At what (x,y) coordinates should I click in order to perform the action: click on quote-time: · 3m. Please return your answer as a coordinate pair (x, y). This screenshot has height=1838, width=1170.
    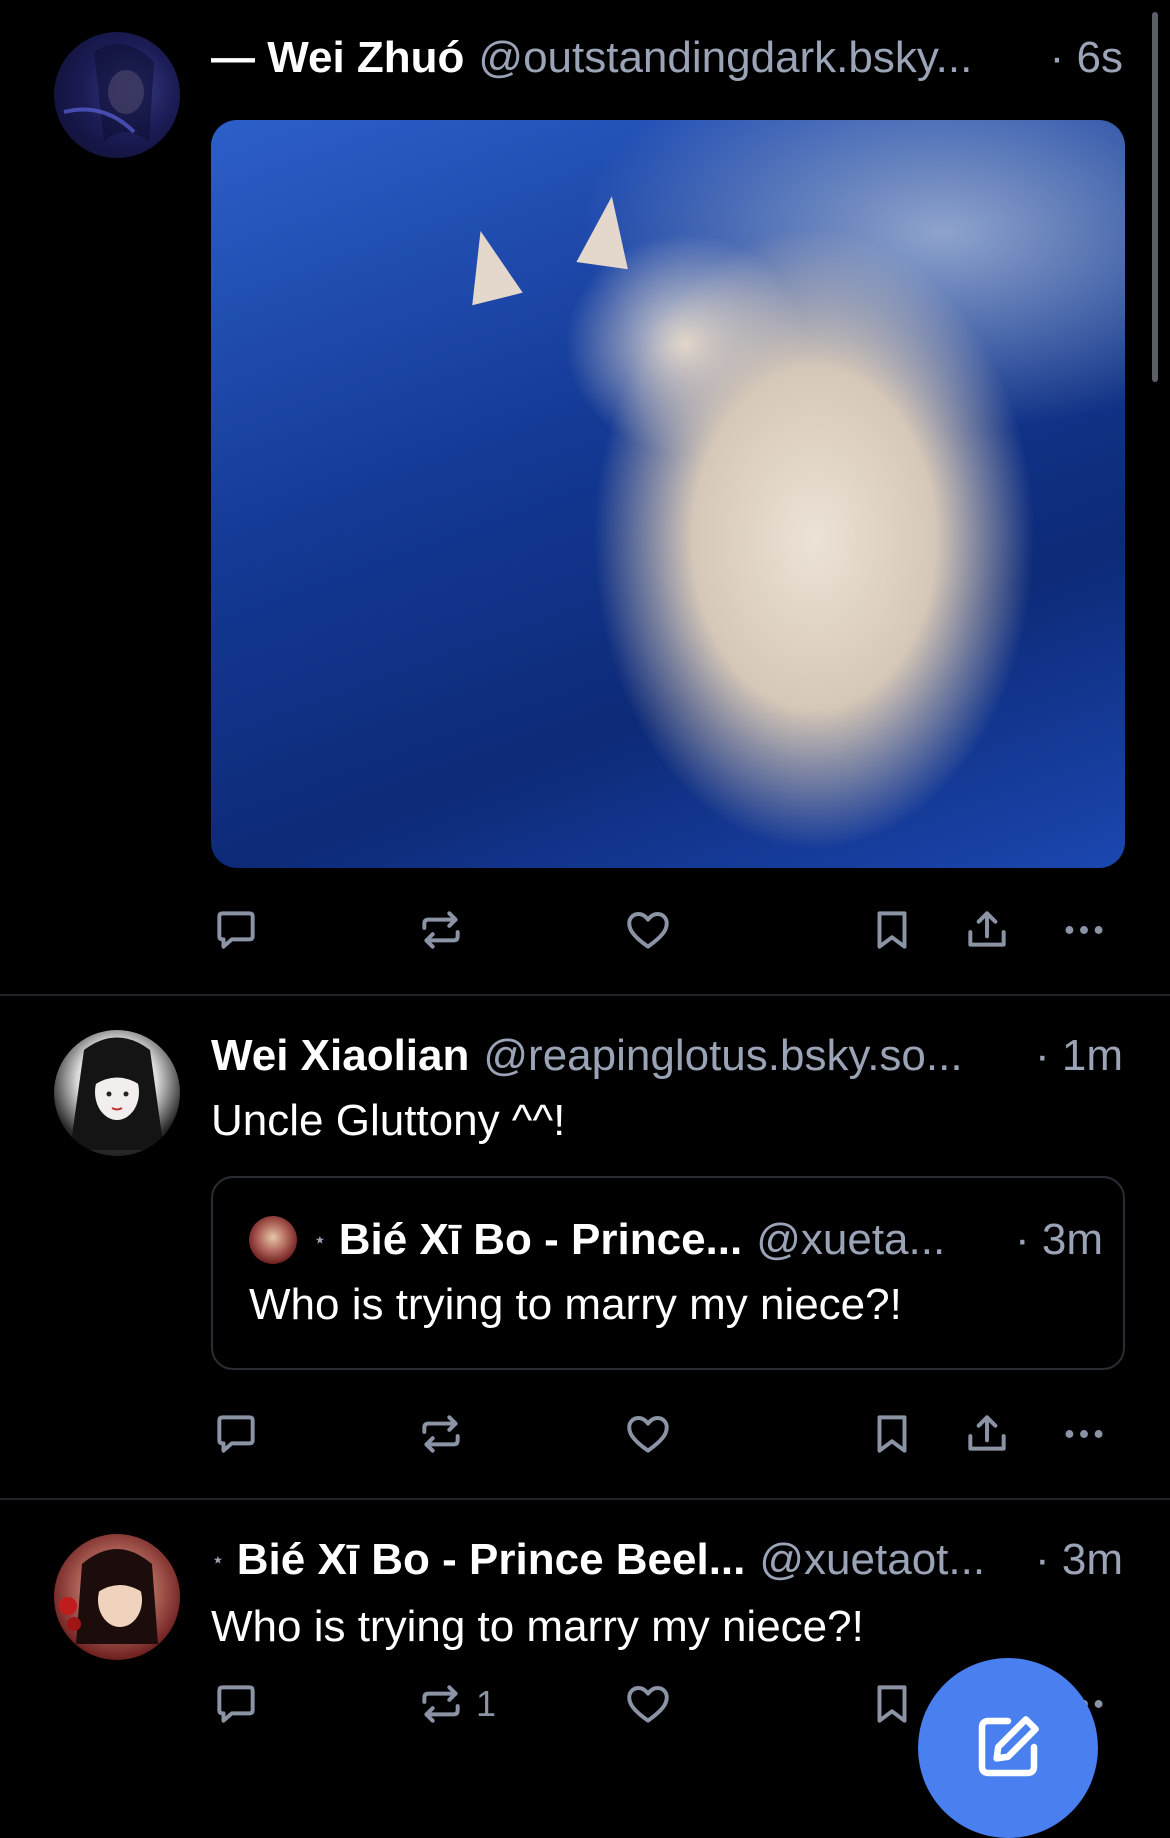
    Looking at the image, I should click on (1059, 1239).